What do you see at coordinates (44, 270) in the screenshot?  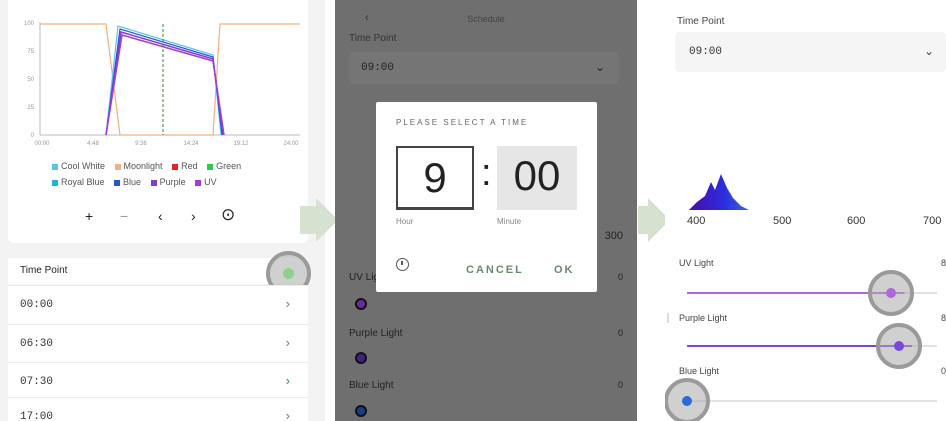 I see `time-point-title: Time Point` at bounding box center [44, 270].